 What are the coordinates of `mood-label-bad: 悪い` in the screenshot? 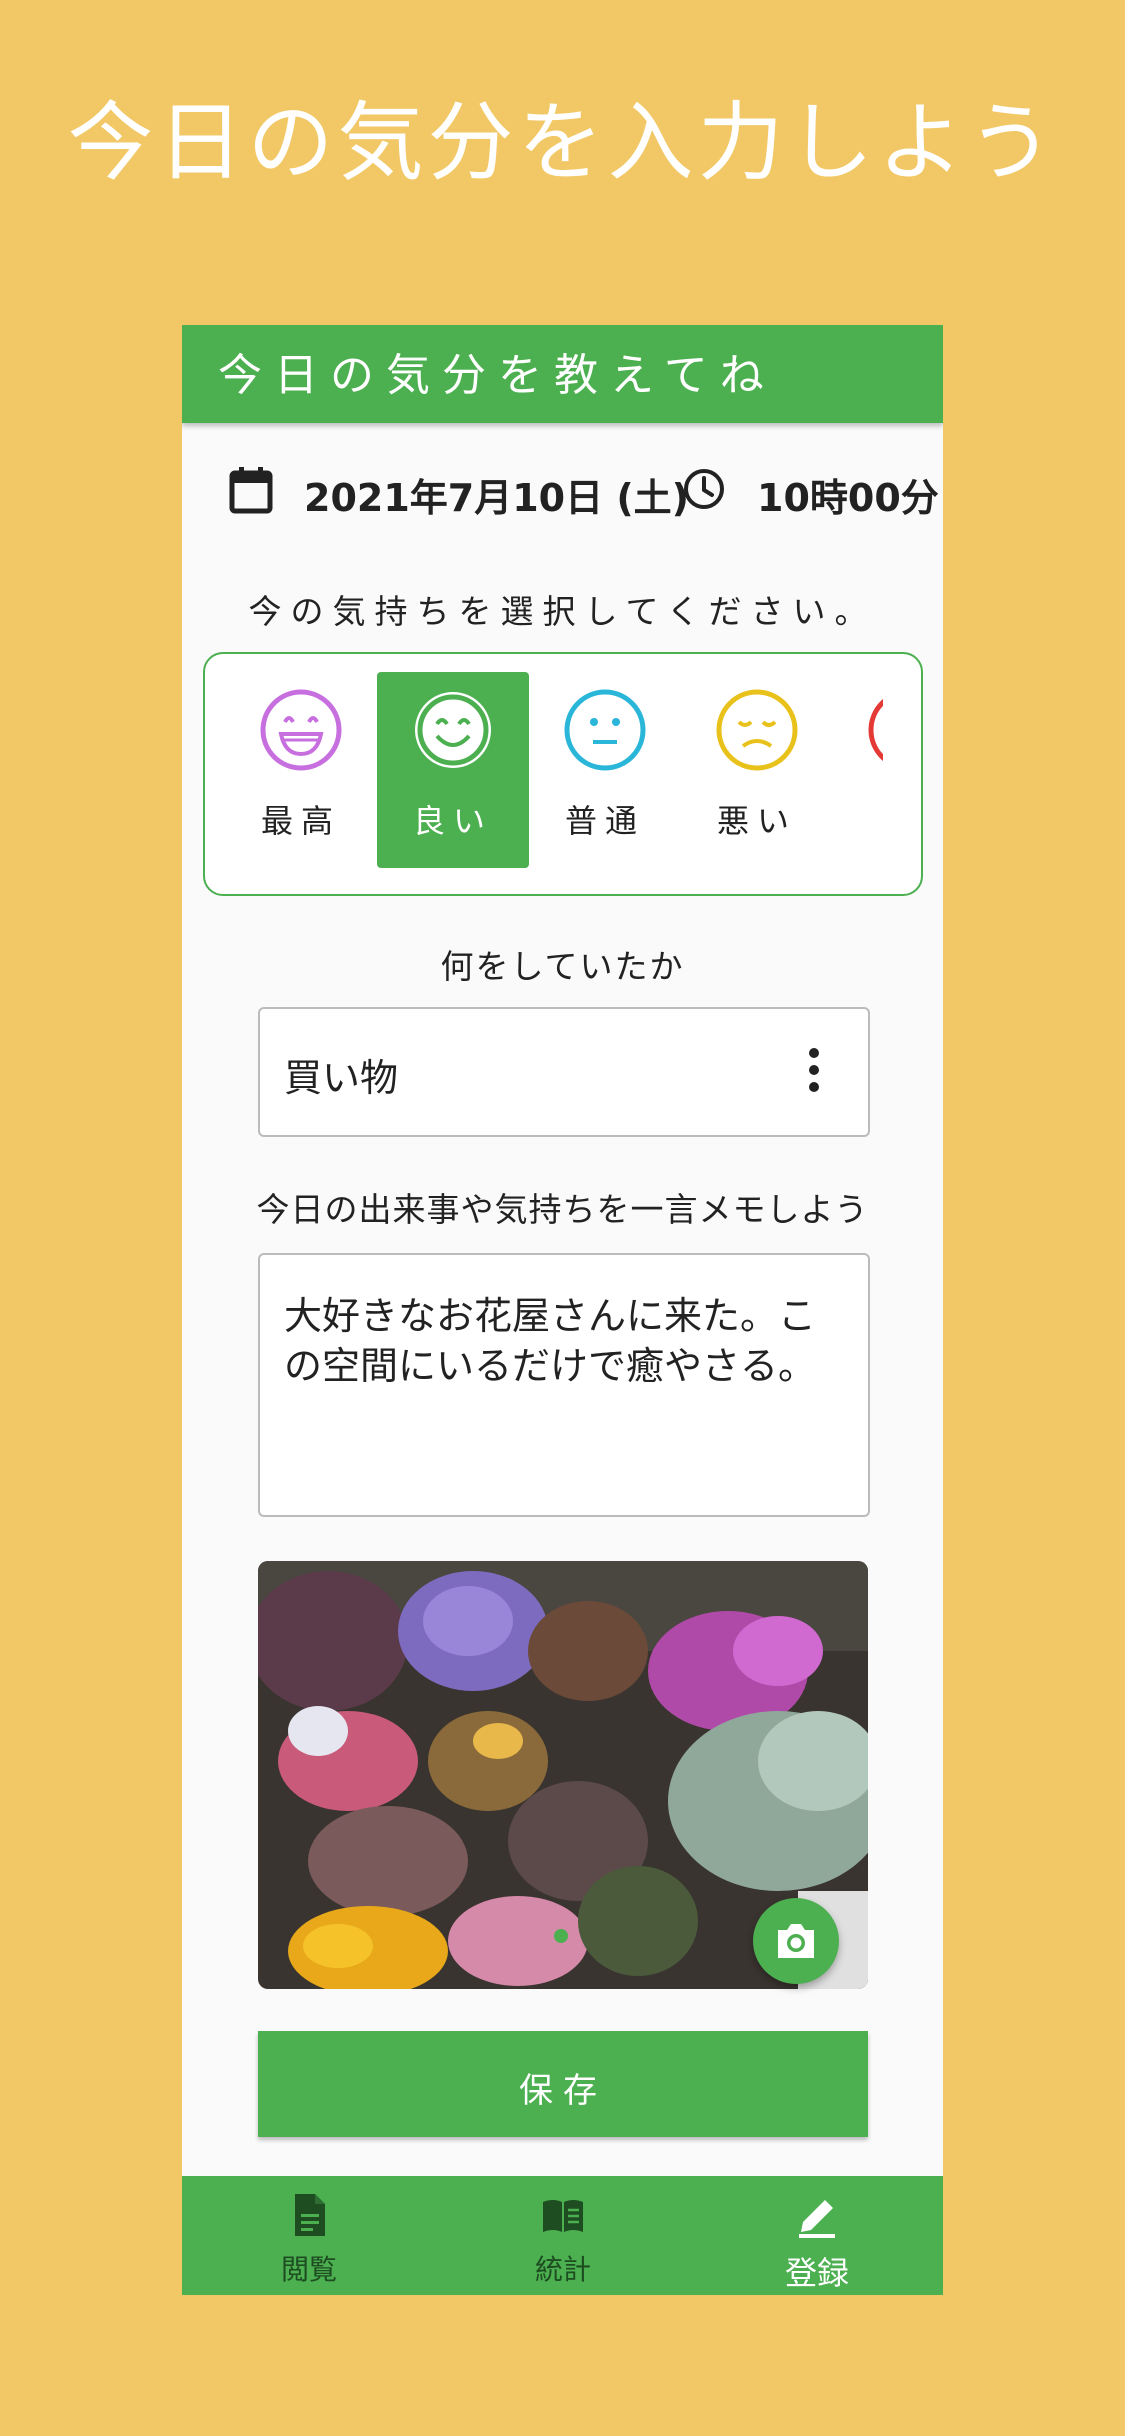 It's located at (756, 821).